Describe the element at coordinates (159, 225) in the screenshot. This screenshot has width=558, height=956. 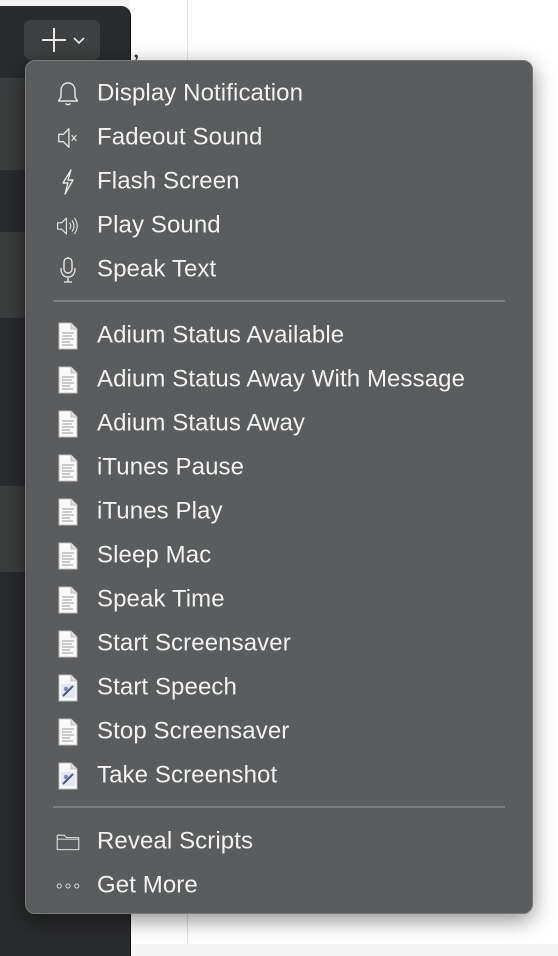
I see `menu-item-label: Play Sound` at that location.